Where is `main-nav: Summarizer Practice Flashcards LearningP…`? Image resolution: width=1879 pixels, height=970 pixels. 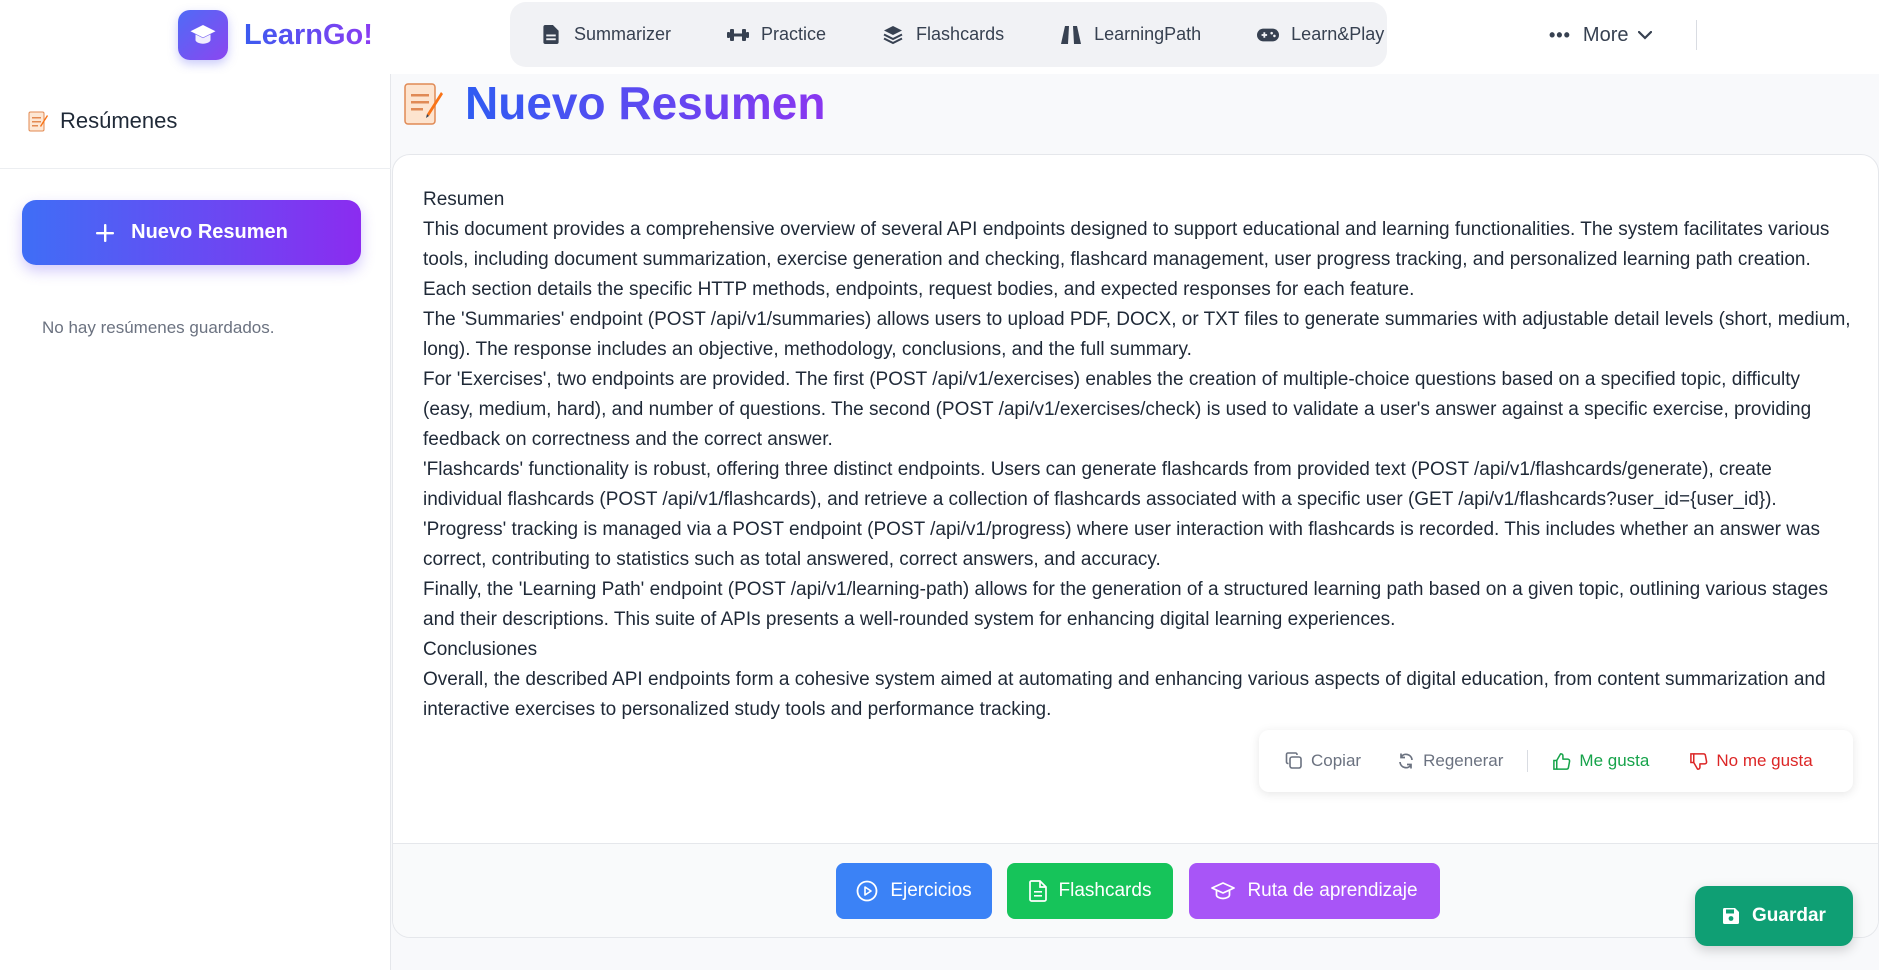
main-nav: Summarizer Practice Flashcards LearningP… is located at coordinates (948, 34).